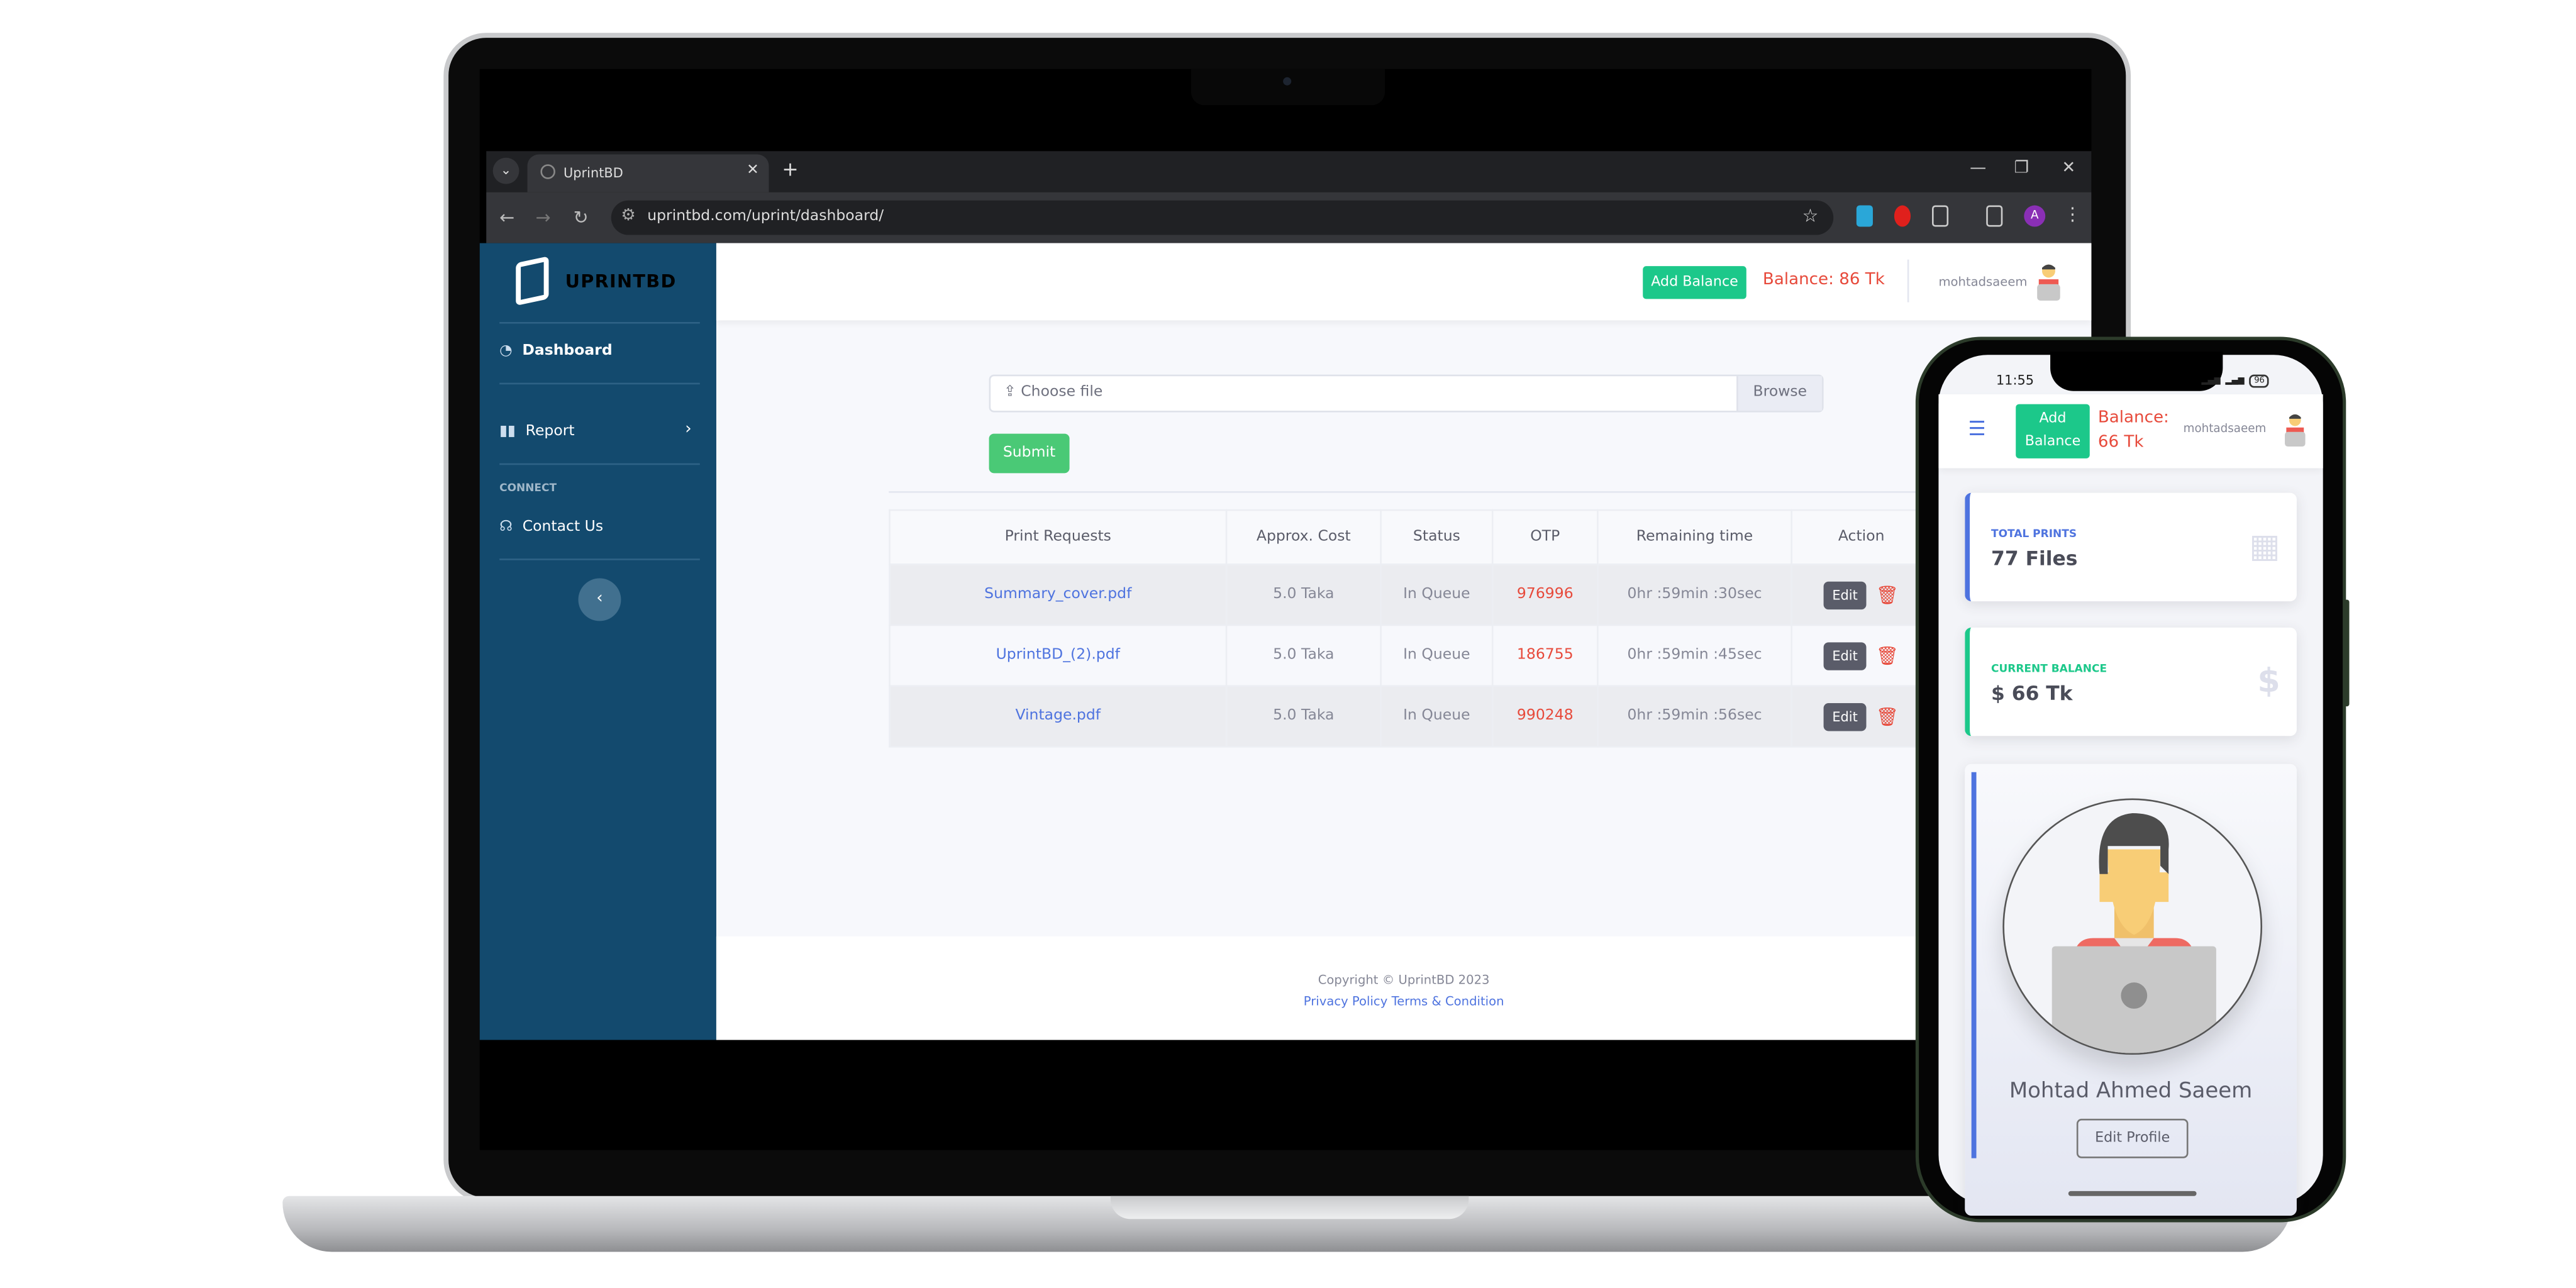 This screenshot has height=1288, width=2576. What do you see at coordinates (1404, 282) in the screenshot?
I see `topbar` at bounding box center [1404, 282].